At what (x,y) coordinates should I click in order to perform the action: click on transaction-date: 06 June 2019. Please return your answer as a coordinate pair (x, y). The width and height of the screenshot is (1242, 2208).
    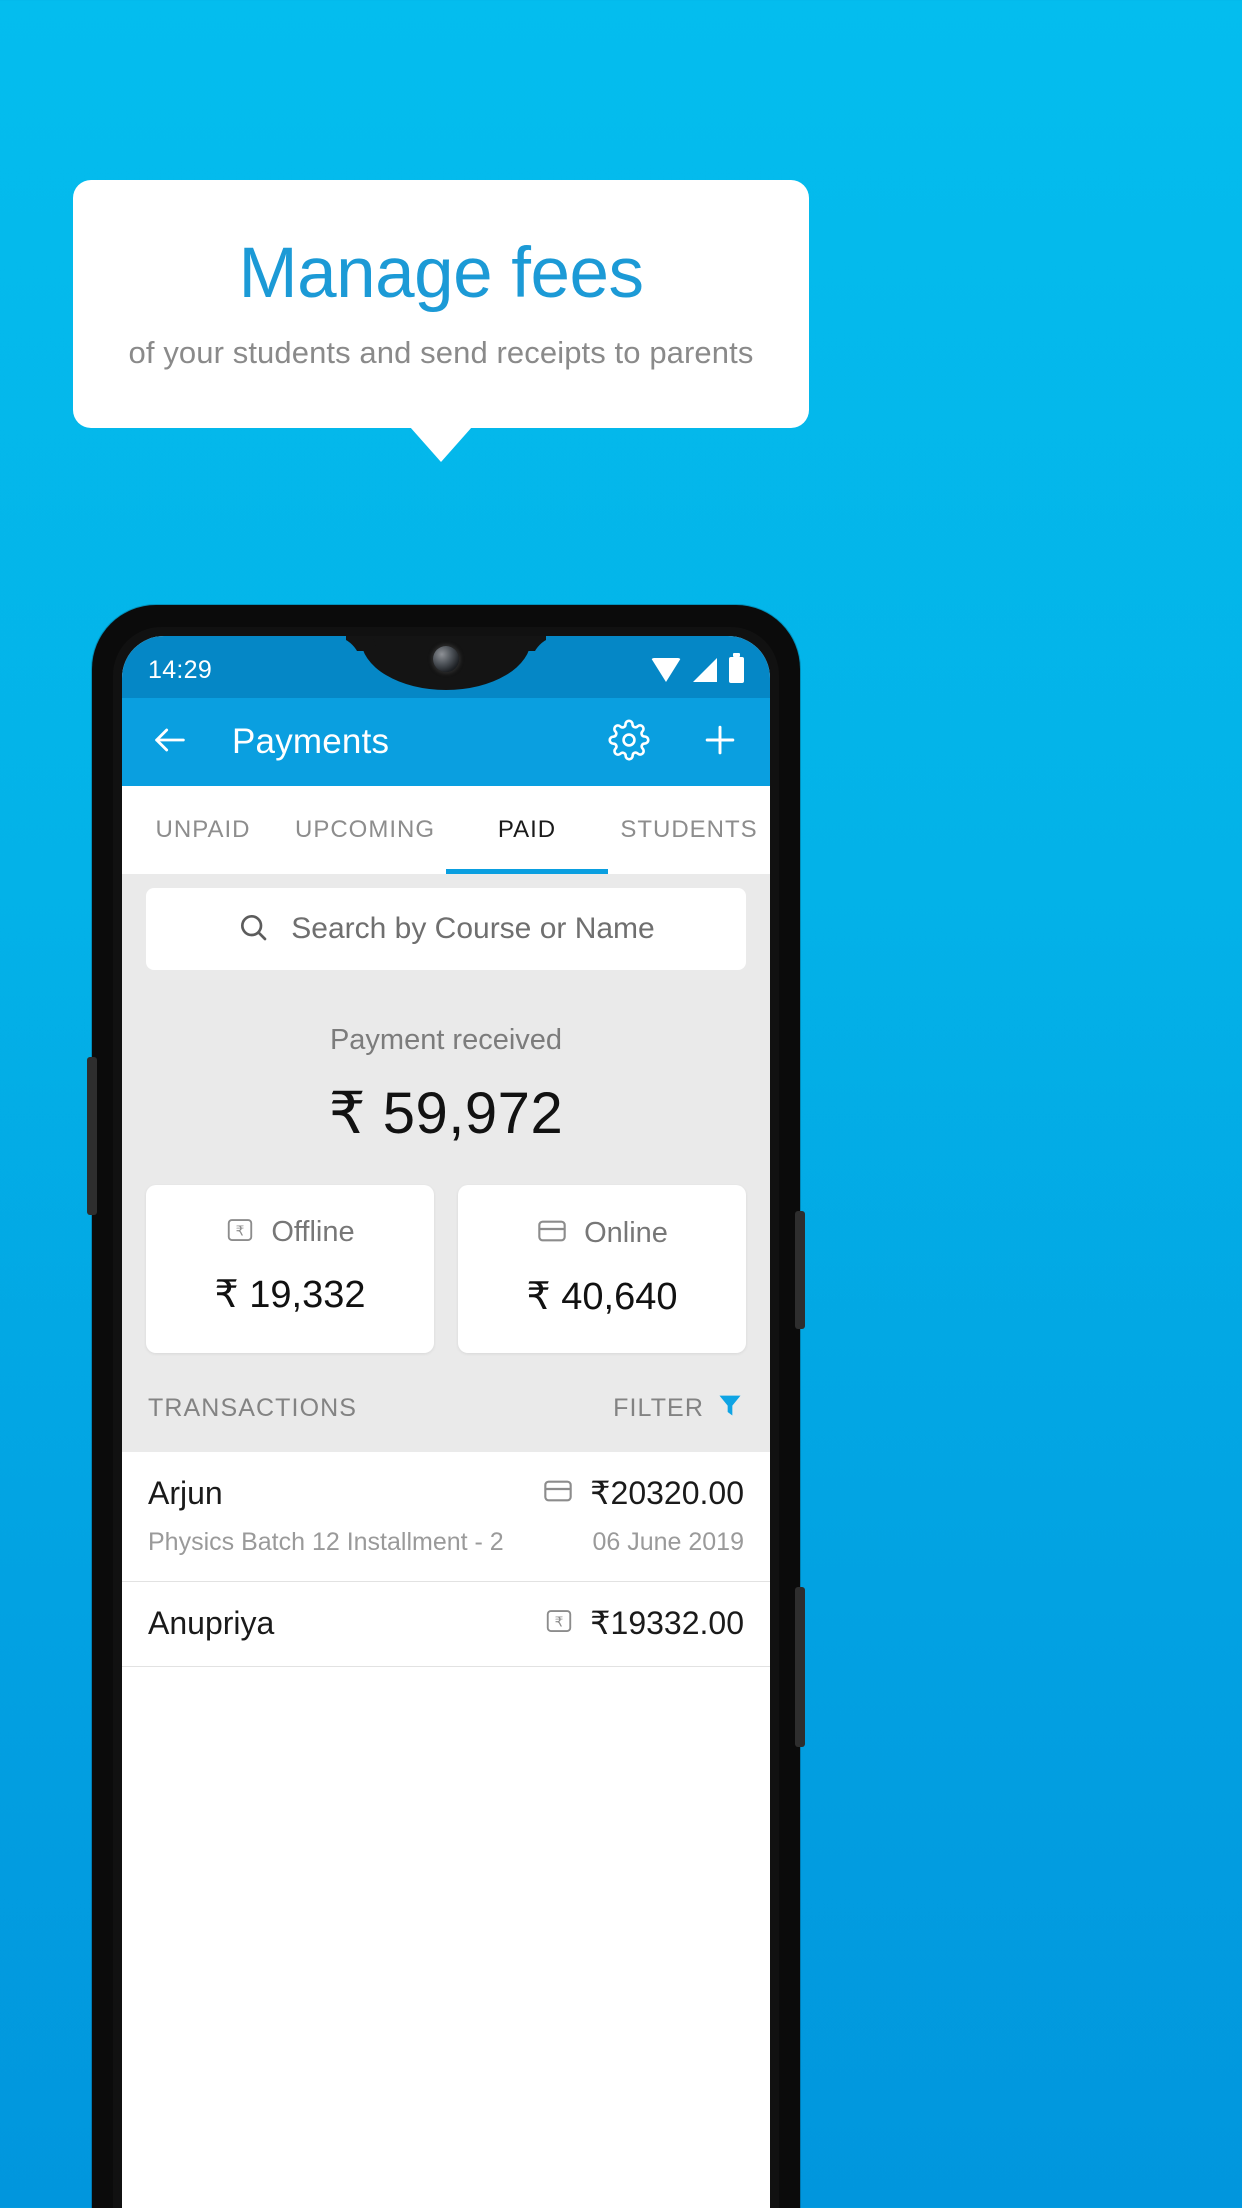
    Looking at the image, I should click on (668, 1542).